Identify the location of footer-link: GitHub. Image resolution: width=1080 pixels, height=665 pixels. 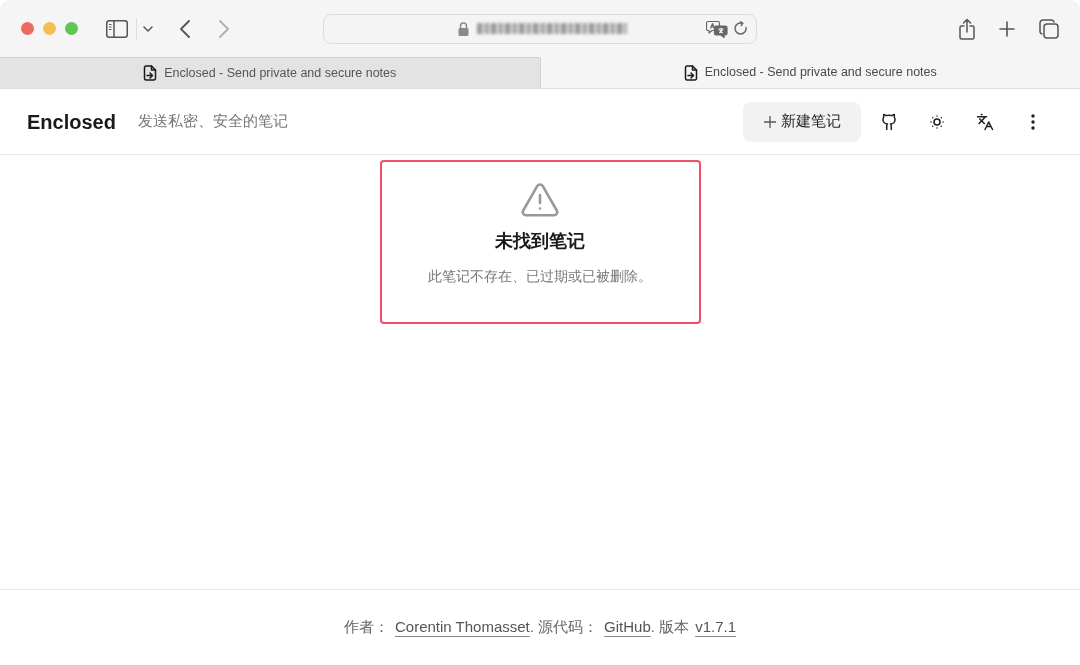
(627, 627).